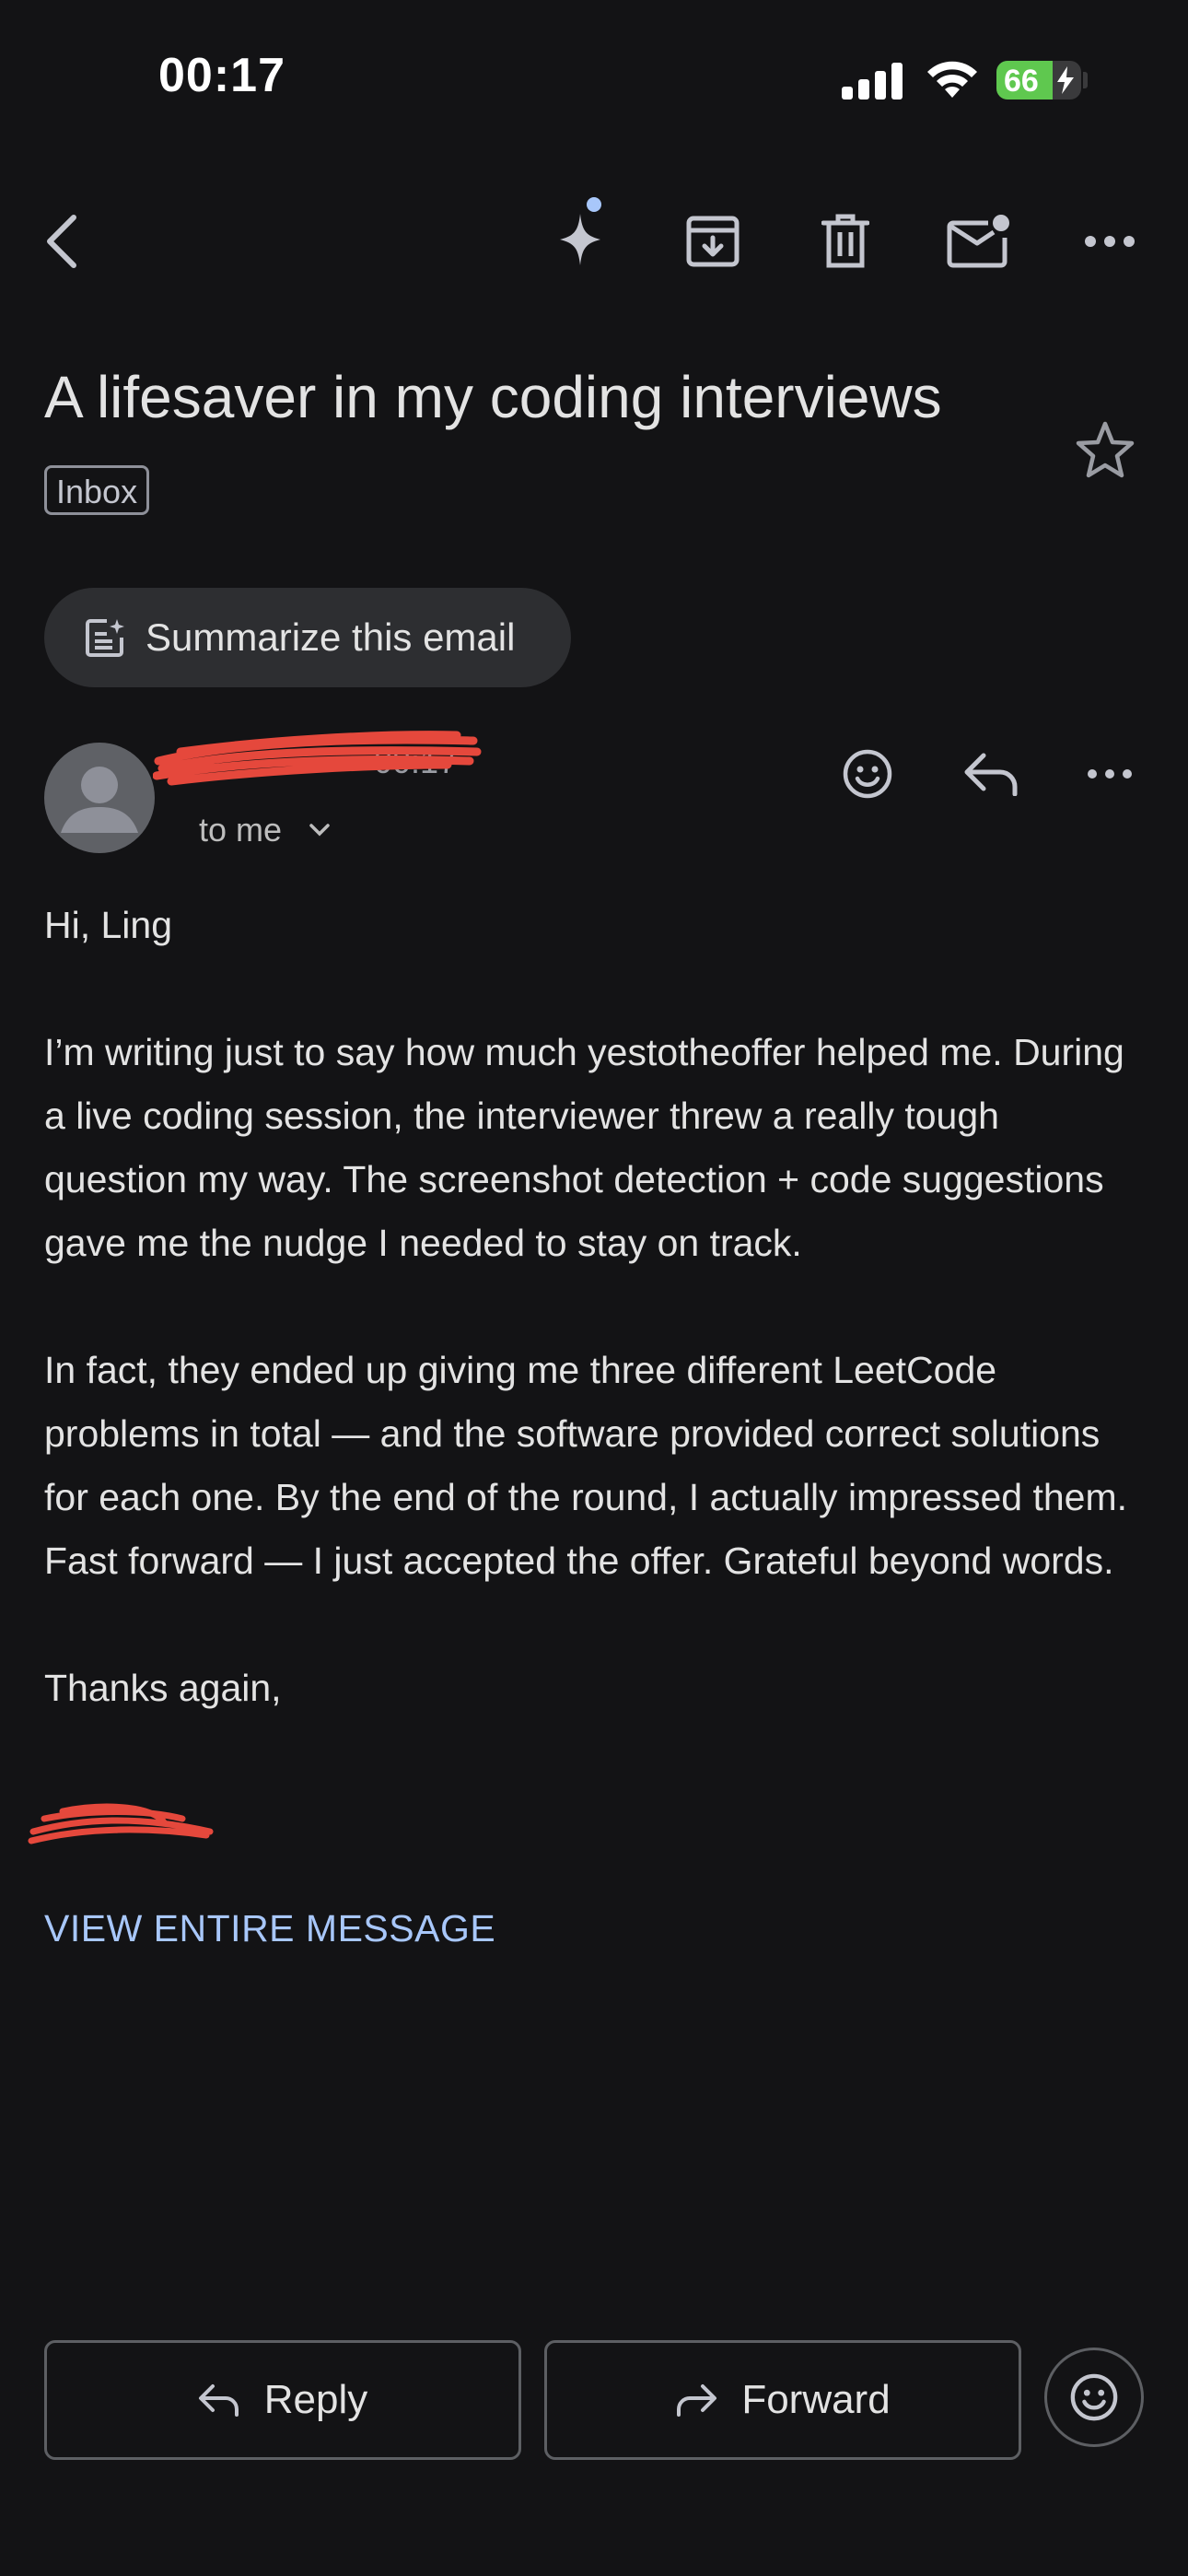 The width and height of the screenshot is (1188, 2576). What do you see at coordinates (105, 638) in the screenshot?
I see `summarize-icon` at bounding box center [105, 638].